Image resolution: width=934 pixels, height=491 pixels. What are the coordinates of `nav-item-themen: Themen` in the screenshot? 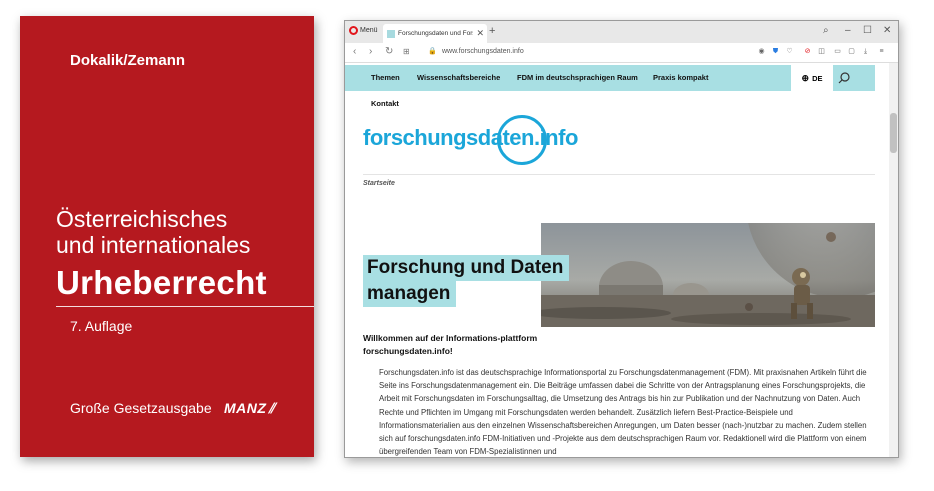 It's located at (385, 77).